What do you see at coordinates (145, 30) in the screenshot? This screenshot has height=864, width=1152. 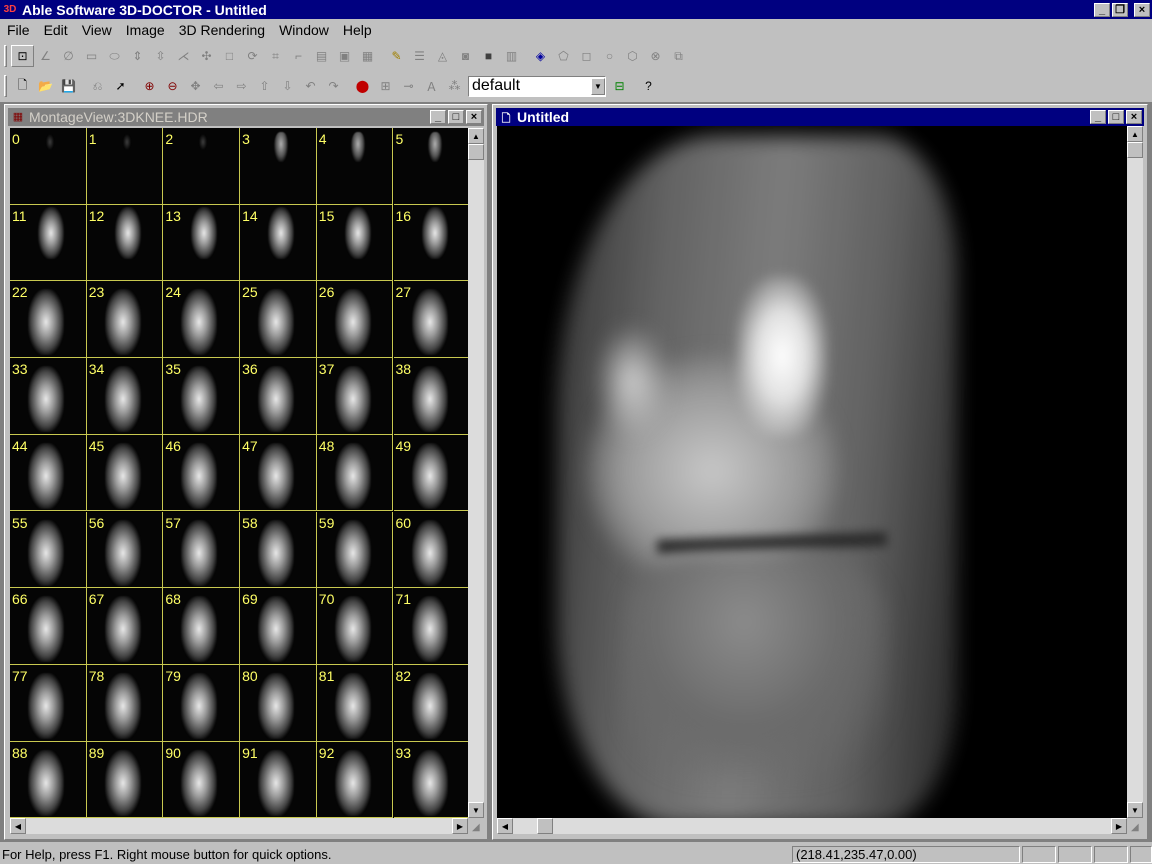 I see `menu-image: Image` at bounding box center [145, 30].